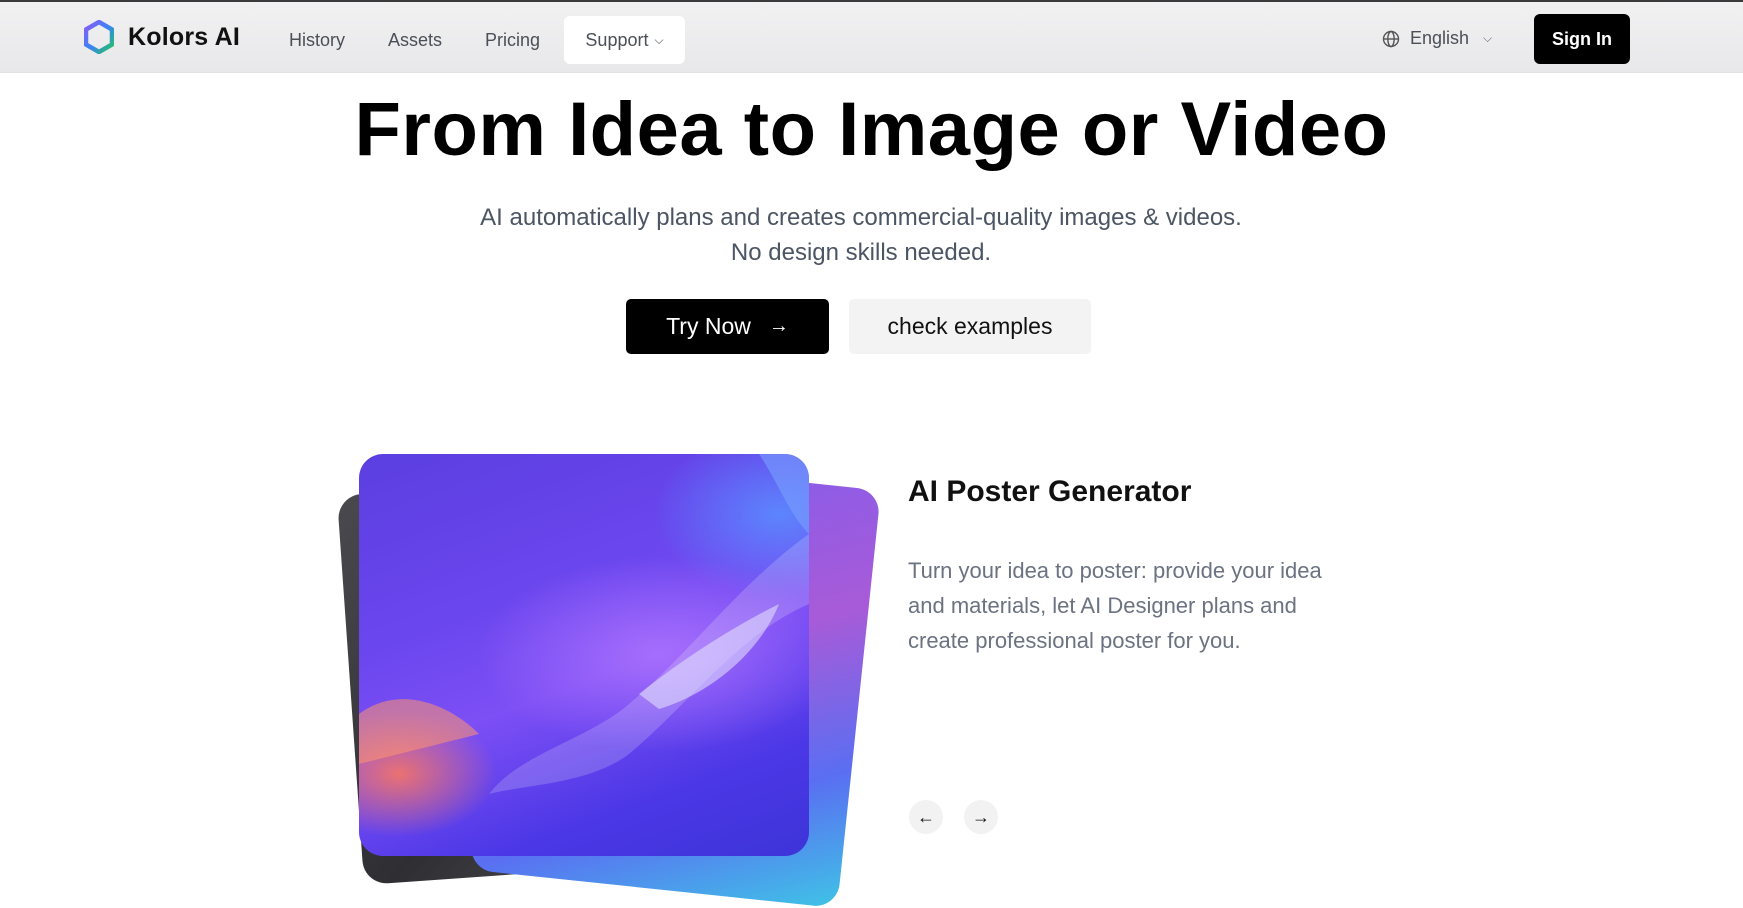 This screenshot has height=908, width=1743. Describe the element at coordinates (617, 40) in the screenshot. I see `nav-support-label: Support` at that location.